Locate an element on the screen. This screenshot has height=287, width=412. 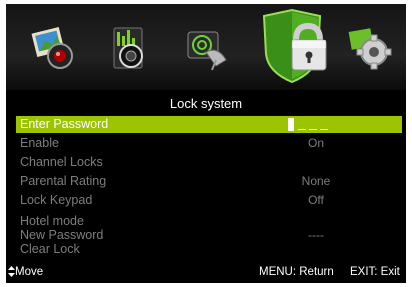
channel-icon is located at coordinates (207, 46).